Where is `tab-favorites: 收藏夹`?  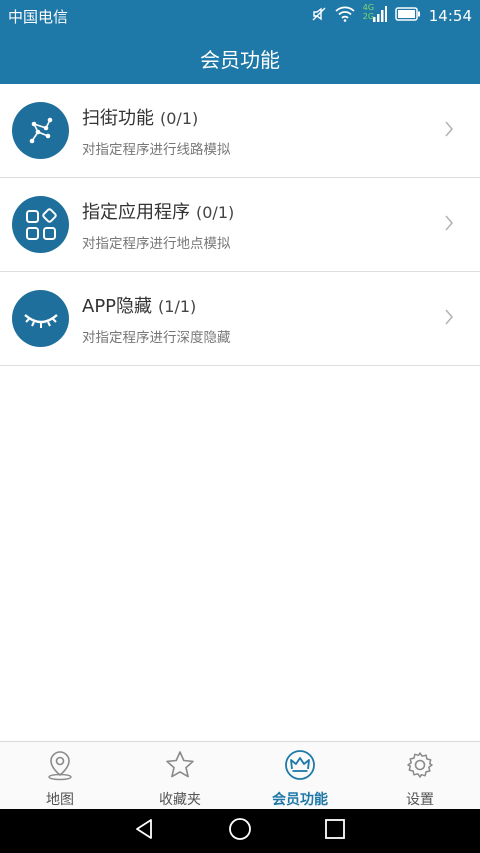 tab-favorites: 收藏夹 is located at coordinates (180, 775).